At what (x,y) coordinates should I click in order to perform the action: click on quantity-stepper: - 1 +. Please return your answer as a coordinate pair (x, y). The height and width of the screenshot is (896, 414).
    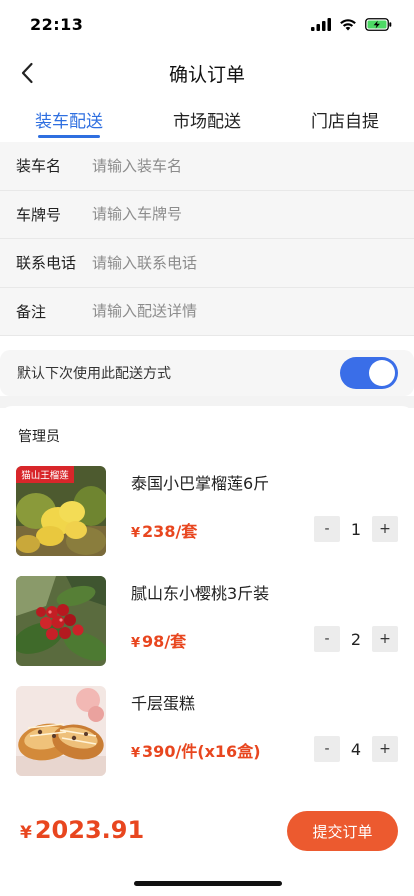
    Looking at the image, I should click on (356, 529).